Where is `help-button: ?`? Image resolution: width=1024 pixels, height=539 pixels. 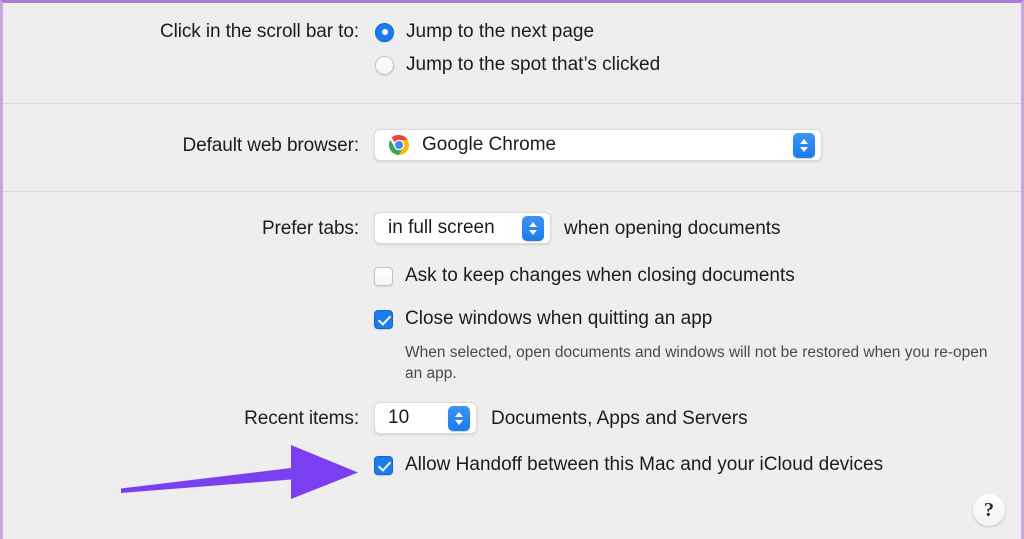 help-button: ? is located at coordinates (989, 510).